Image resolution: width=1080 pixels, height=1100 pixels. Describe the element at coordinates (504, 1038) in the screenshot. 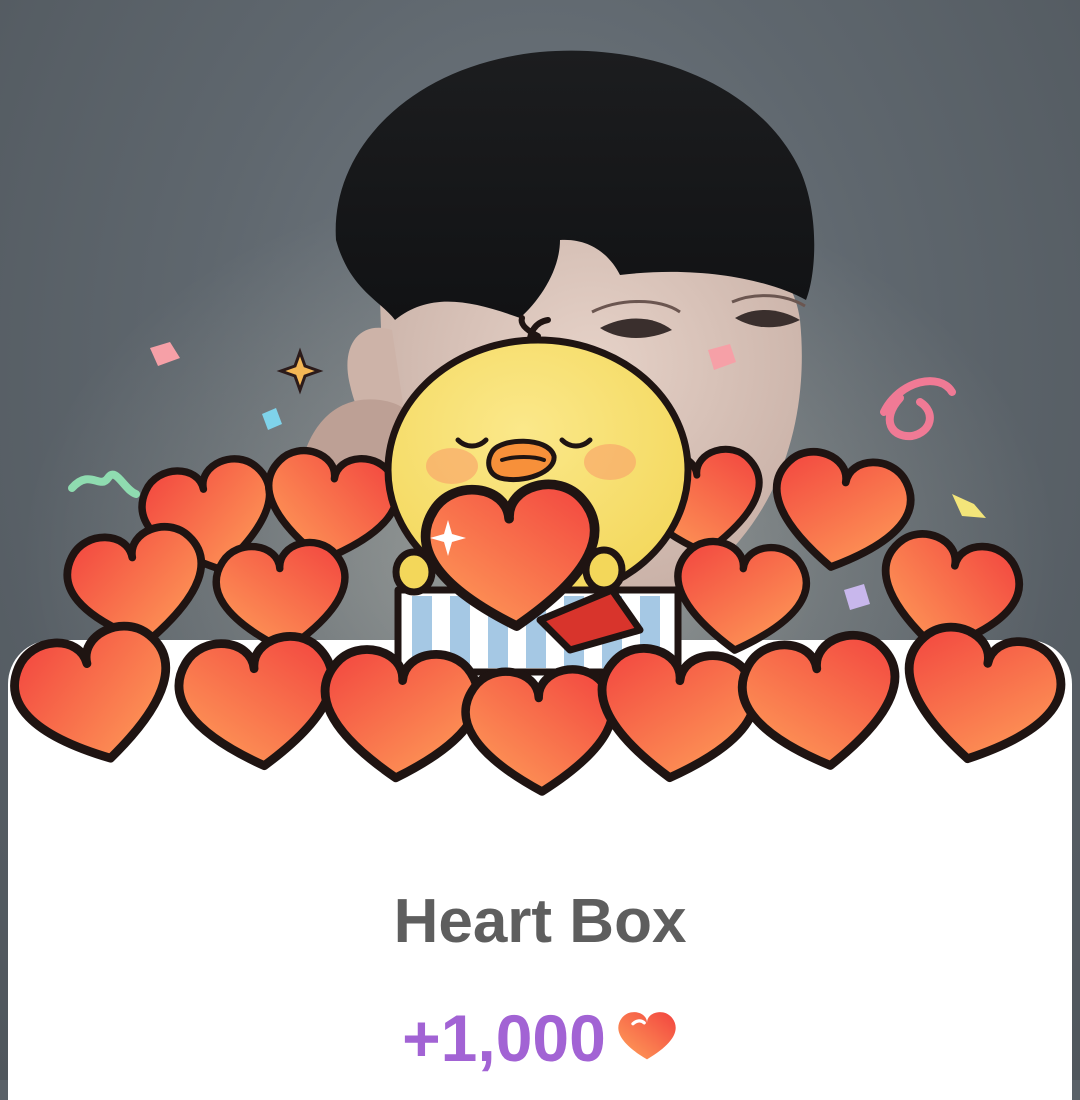

I see `reward-amount: +1,000` at that location.